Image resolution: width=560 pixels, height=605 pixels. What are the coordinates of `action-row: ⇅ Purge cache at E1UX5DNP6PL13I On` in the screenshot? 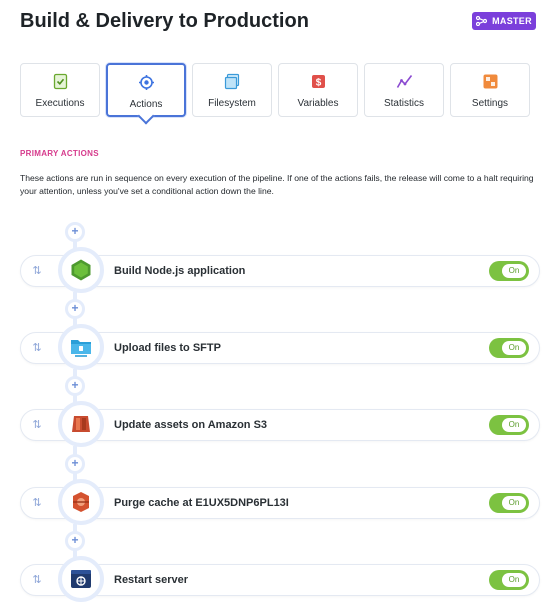 It's located at (280, 502).